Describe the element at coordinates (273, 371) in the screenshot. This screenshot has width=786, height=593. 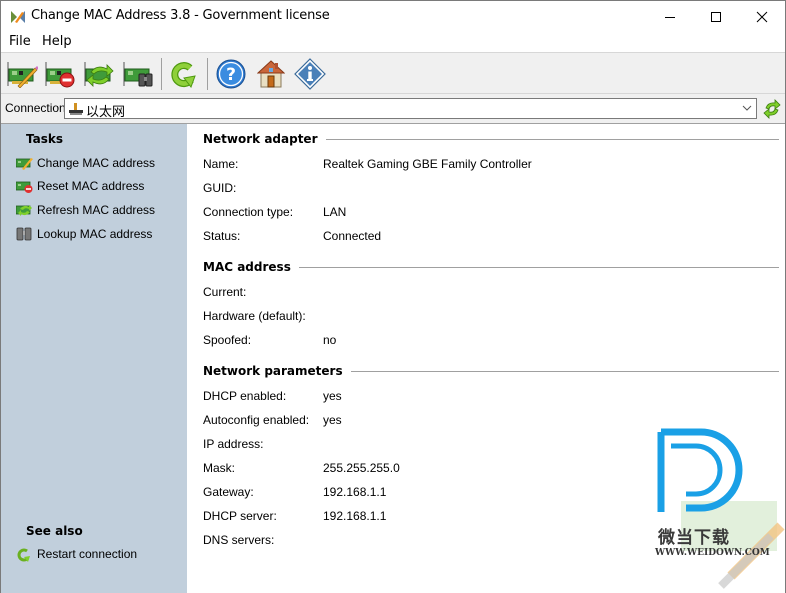
I see `section-title: Network parameters` at that location.